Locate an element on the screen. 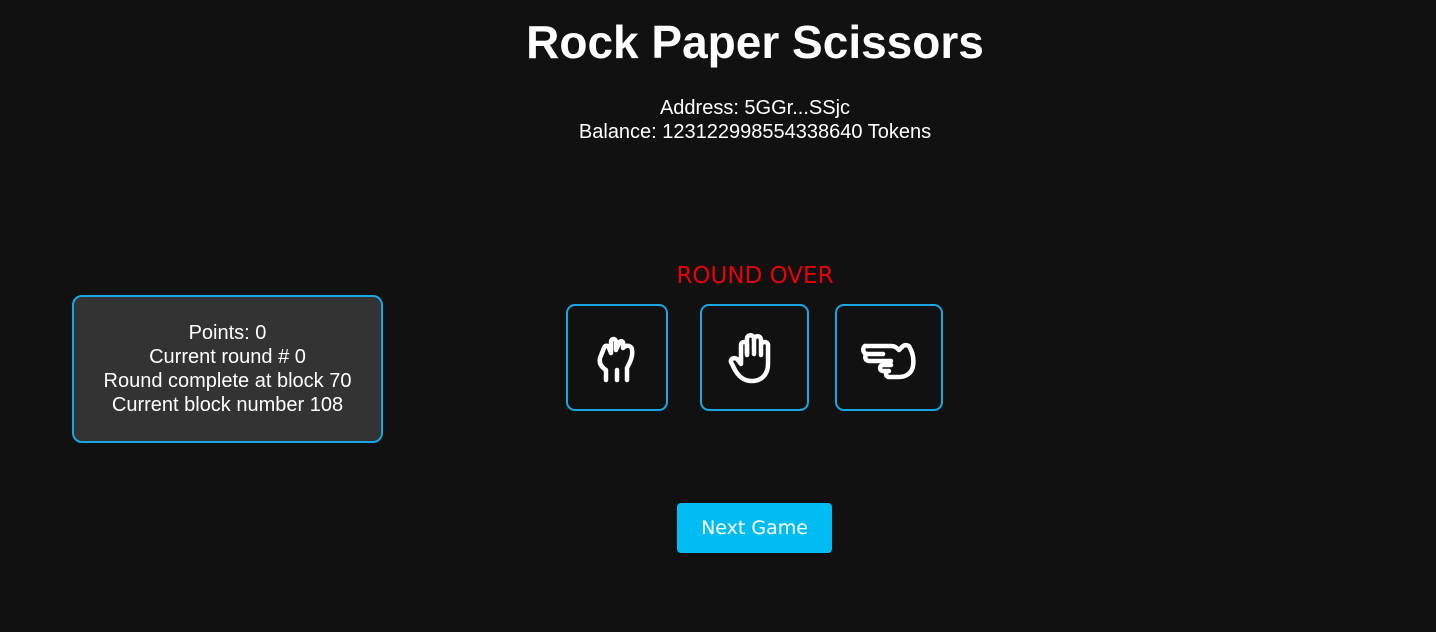 The width and height of the screenshot is (1436, 632). paper-button is located at coordinates (754, 357).